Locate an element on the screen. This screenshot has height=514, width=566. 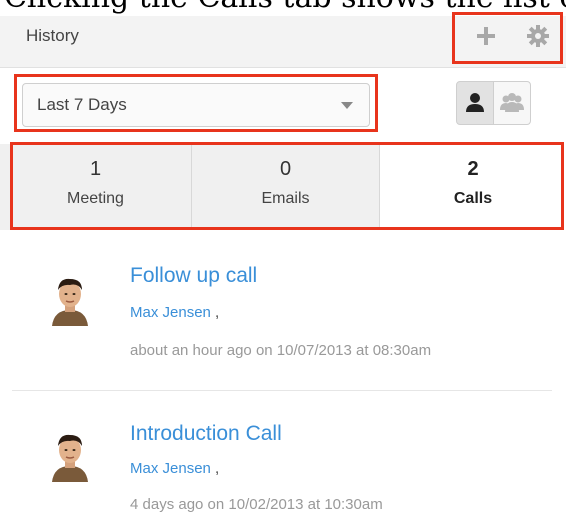
highlight-header-actions is located at coordinates (507, 38).